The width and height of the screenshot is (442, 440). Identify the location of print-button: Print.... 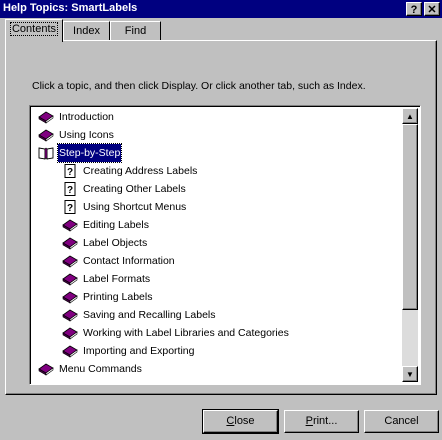
(321, 421).